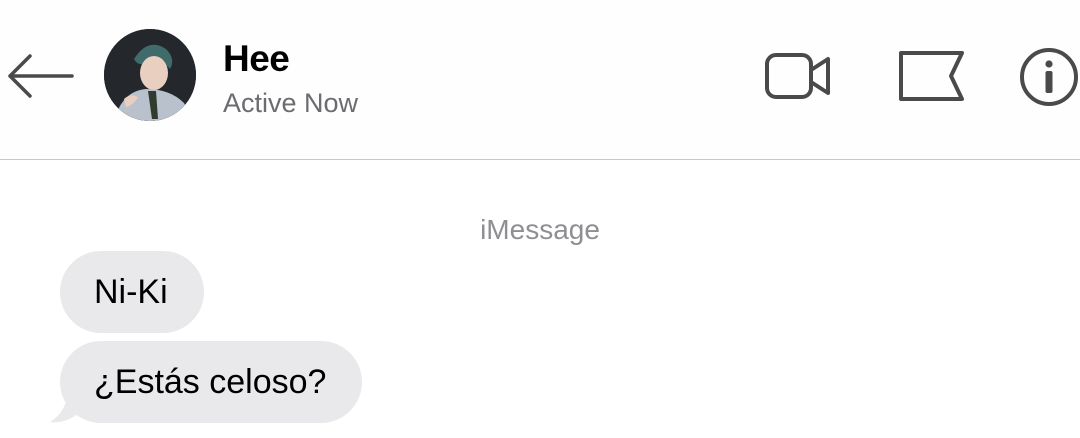  Describe the element at coordinates (211, 382) in the screenshot. I see `message-bubble: ¿Estás celoso?` at that location.